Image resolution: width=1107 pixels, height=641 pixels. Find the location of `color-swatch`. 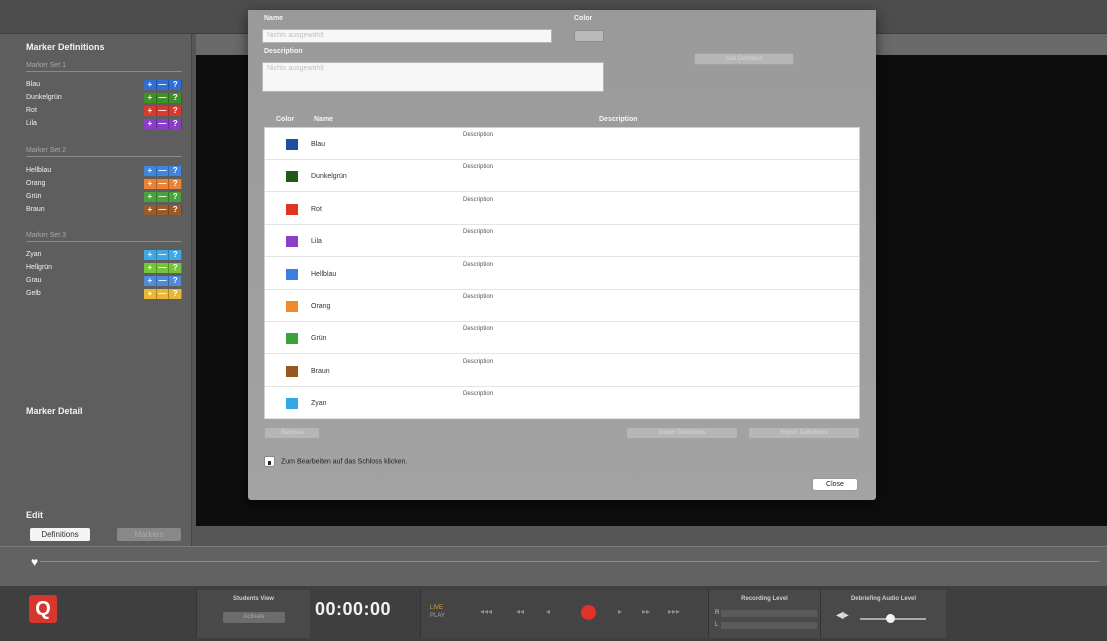

color-swatch is located at coordinates (292, 274).